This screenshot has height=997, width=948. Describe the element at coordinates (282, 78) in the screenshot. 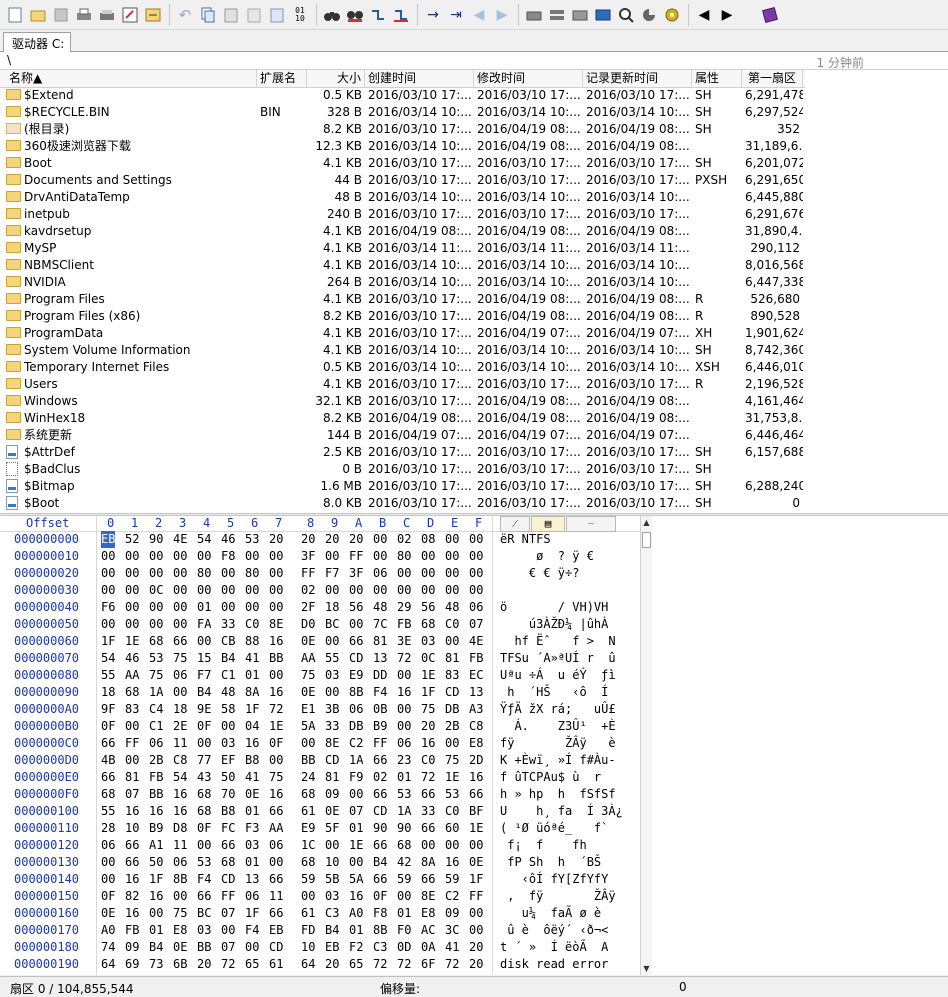

I see `col-ext: 扩展名` at that location.